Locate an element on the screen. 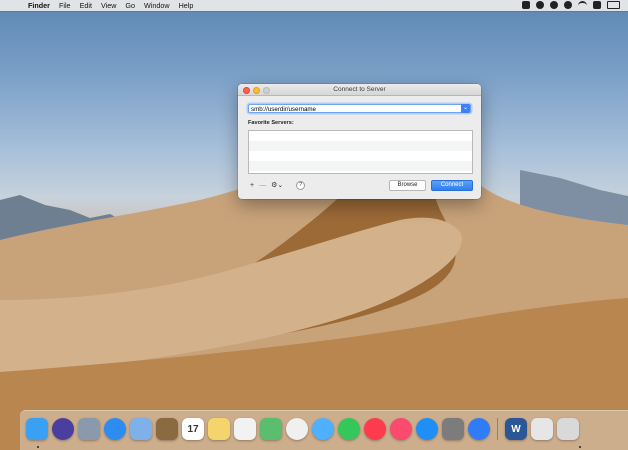  battery-icon is located at coordinates (613, 5).